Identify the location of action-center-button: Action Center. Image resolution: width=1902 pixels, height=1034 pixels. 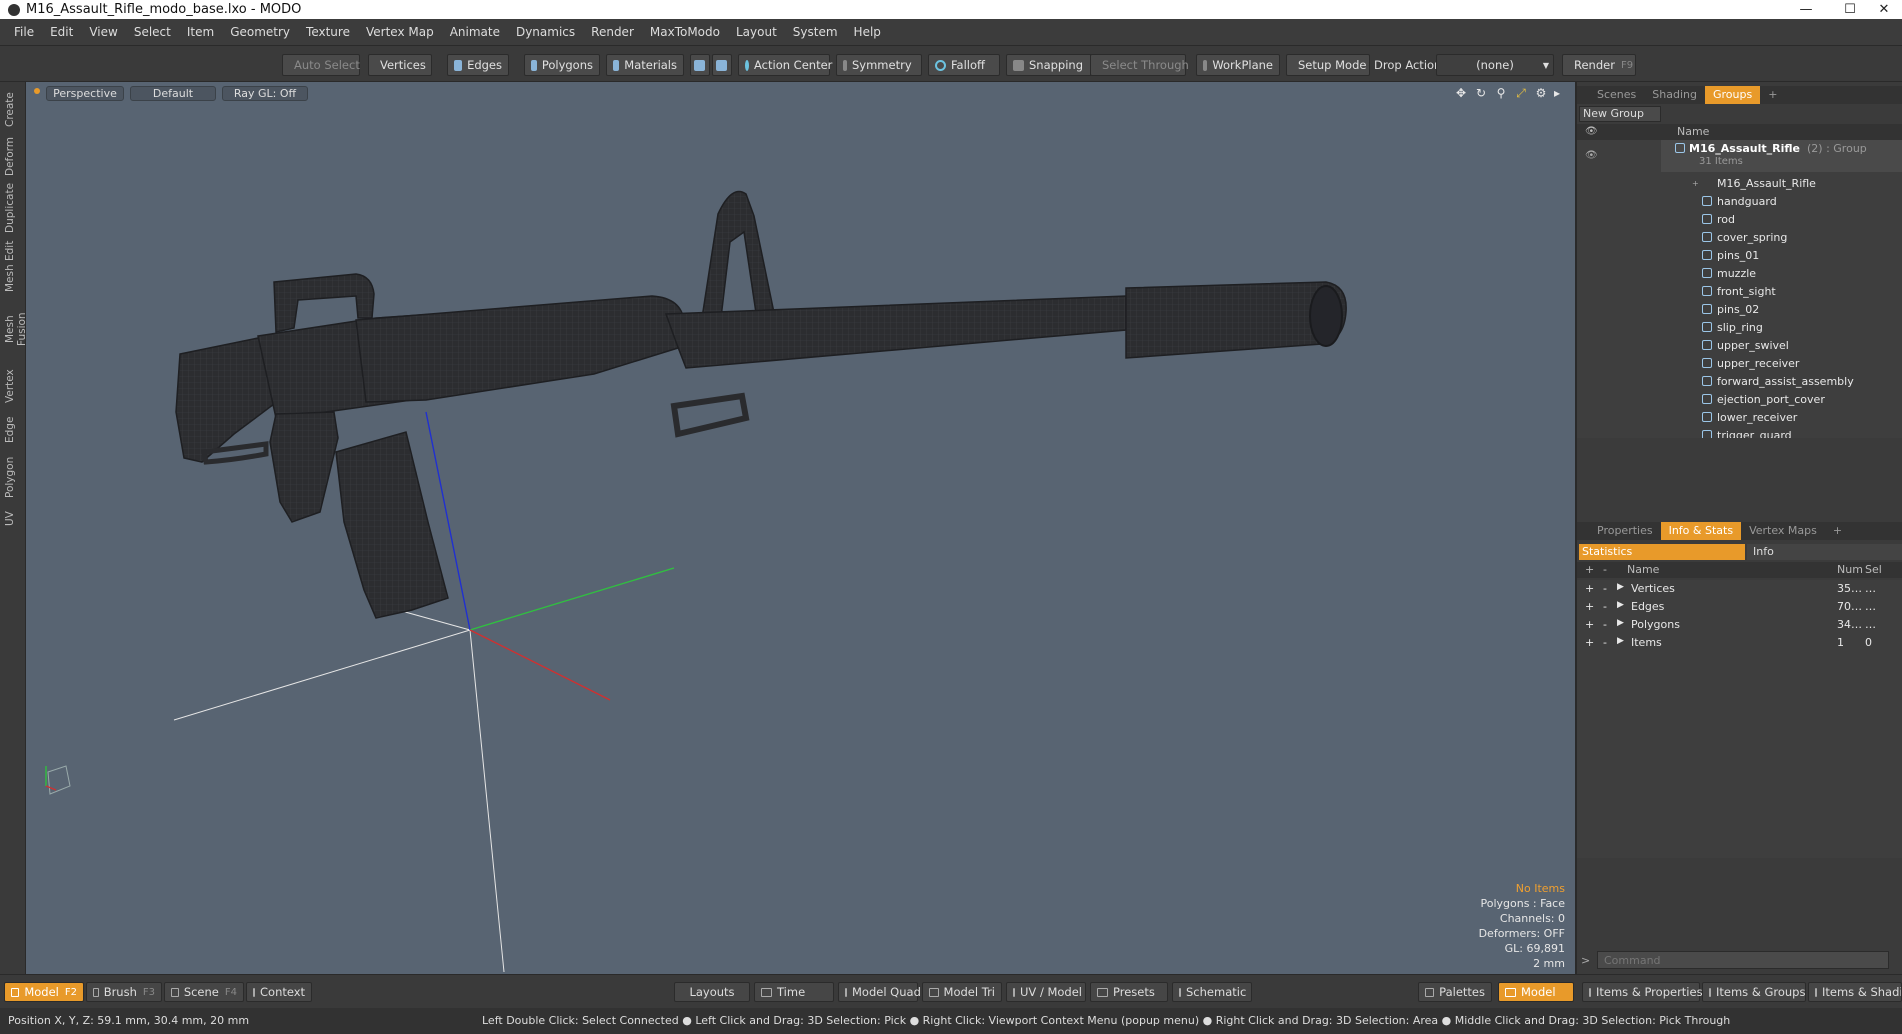
(785, 65).